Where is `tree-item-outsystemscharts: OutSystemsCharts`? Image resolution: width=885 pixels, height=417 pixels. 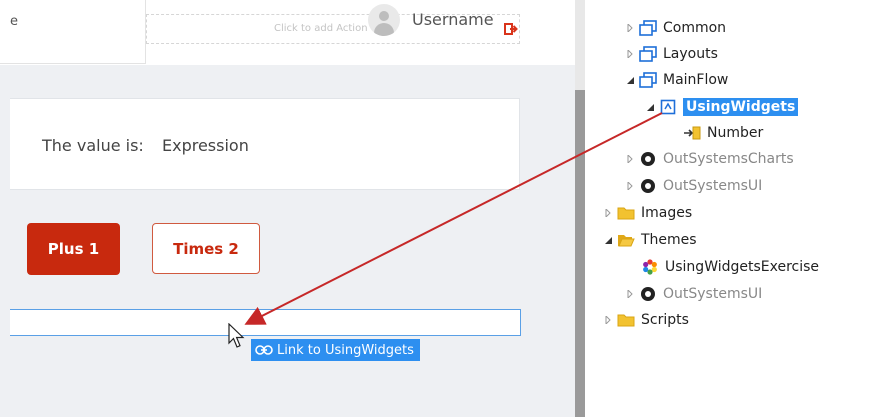 tree-item-outsystemscharts: OutSystemsCharts is located at coordinates (709, 159).